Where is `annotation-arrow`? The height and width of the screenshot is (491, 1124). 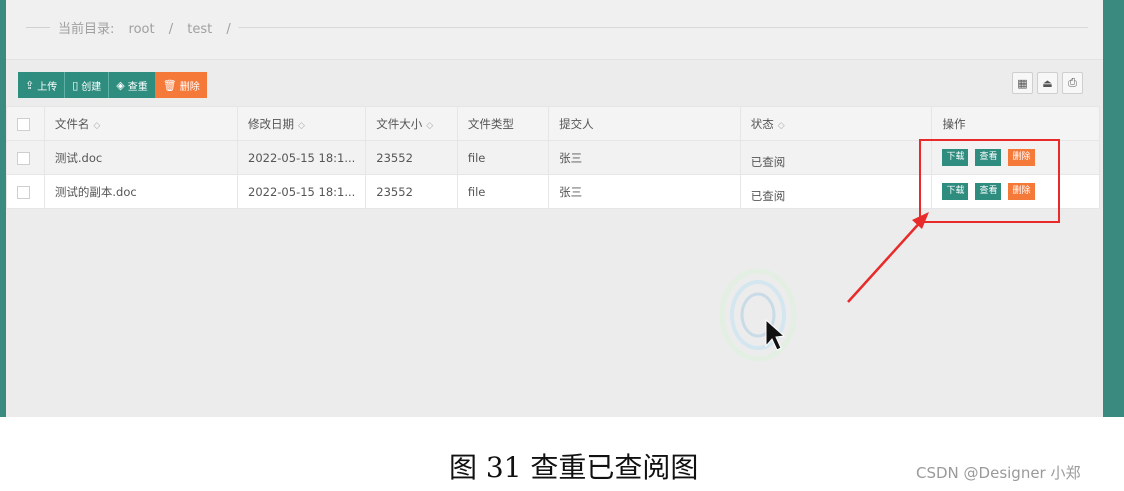 annotation-arrow is located at coordinates (888, 257).